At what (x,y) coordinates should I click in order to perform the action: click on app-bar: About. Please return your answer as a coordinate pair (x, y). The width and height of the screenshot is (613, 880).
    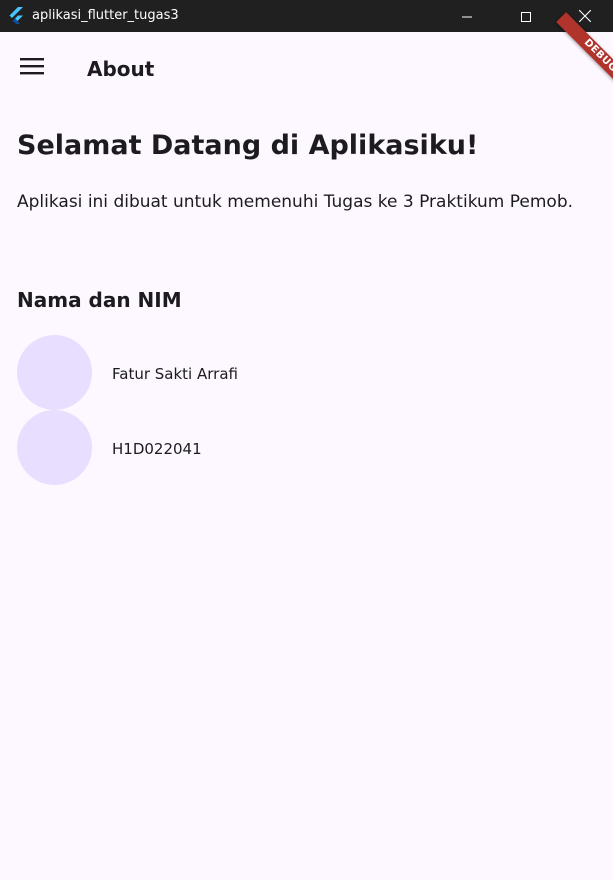
    Looking at the image, I should click on (306, 68).